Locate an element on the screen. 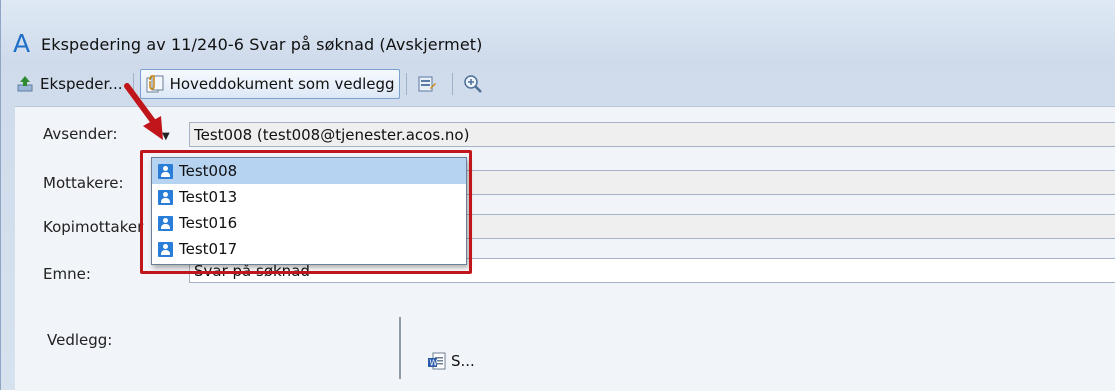  send-arrow-icon is located at coordinates (25, 84).